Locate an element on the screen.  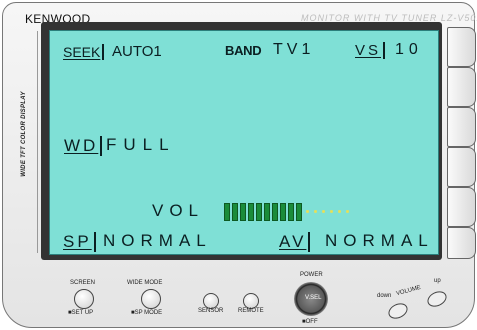
vs-label: VS is located at coordinates (370, 50).